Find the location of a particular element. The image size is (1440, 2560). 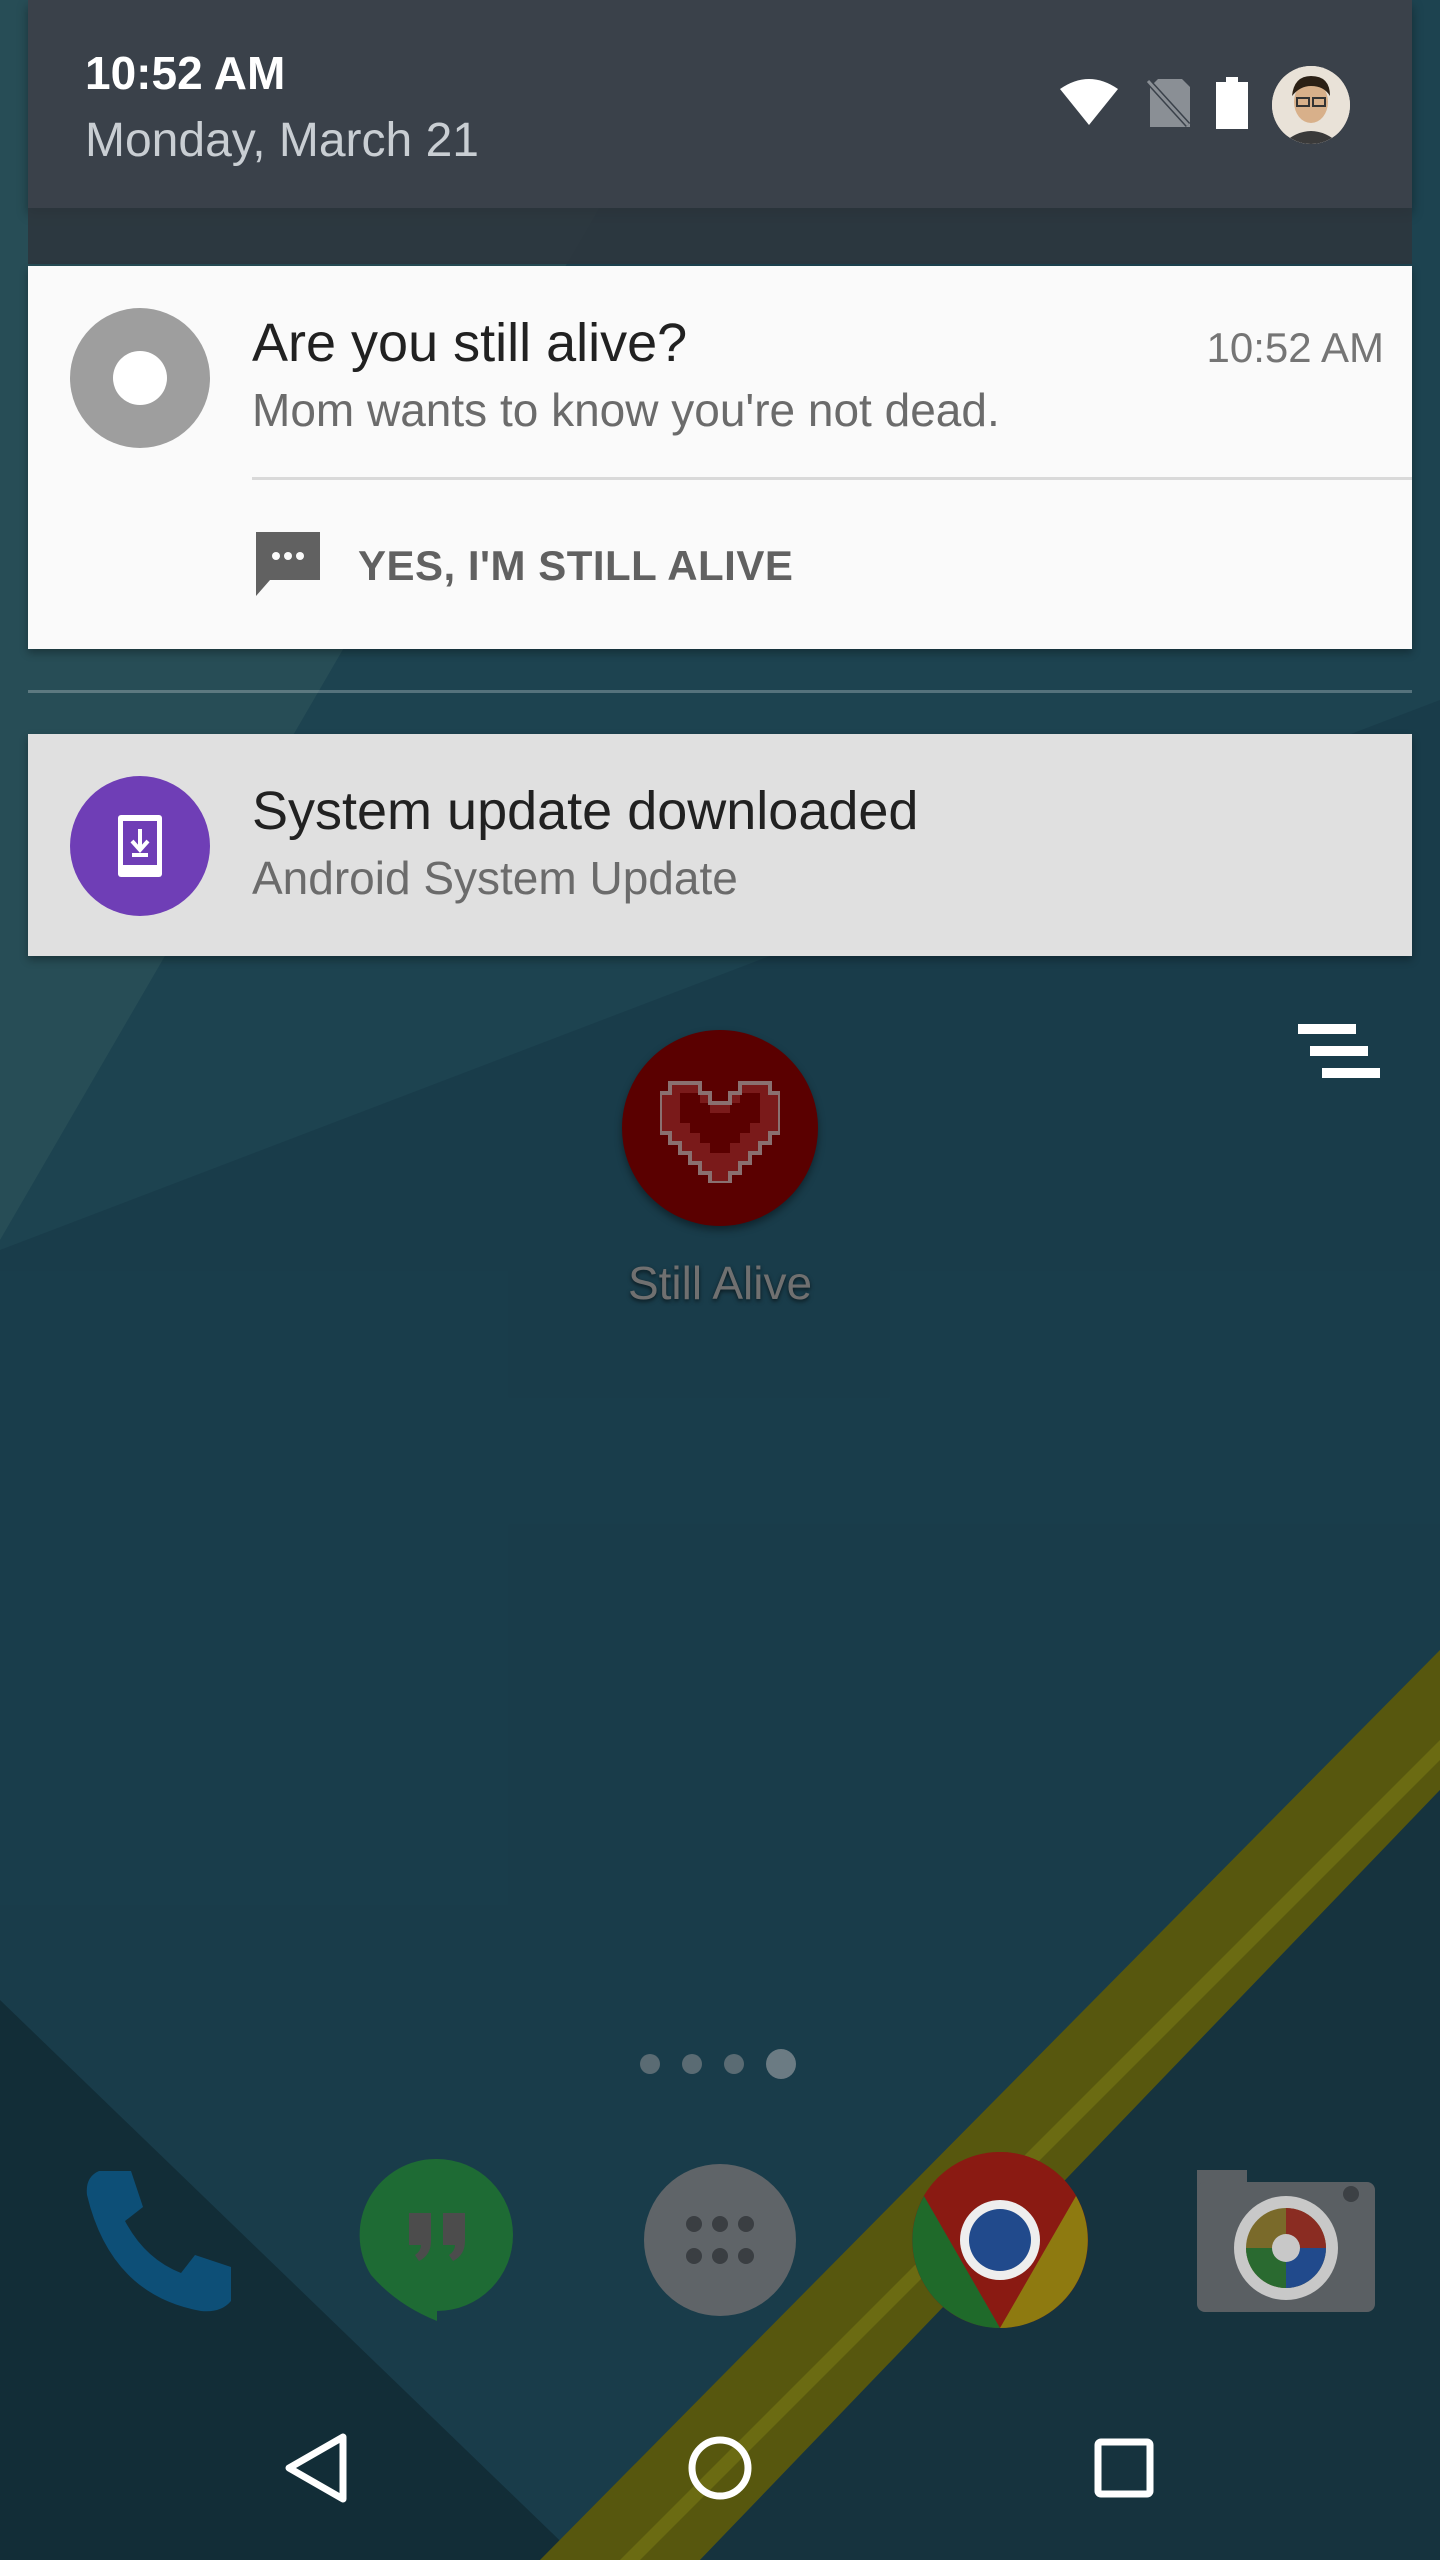

home-button is located at coordinates (720, 2470).